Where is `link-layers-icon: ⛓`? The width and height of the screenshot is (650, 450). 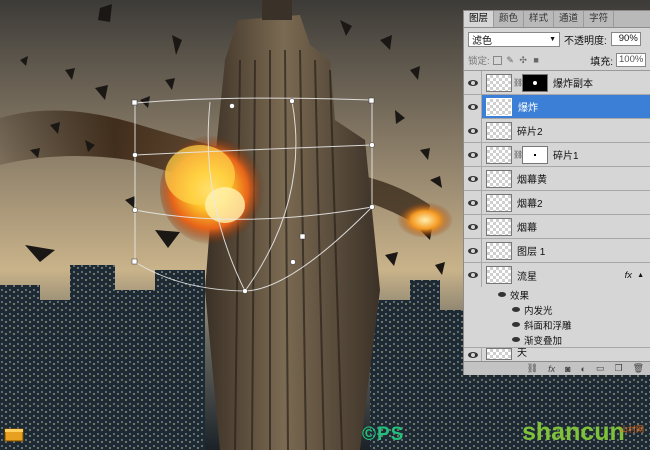
link-layers-icon: ⛓ is located at coordinates (532, 368).